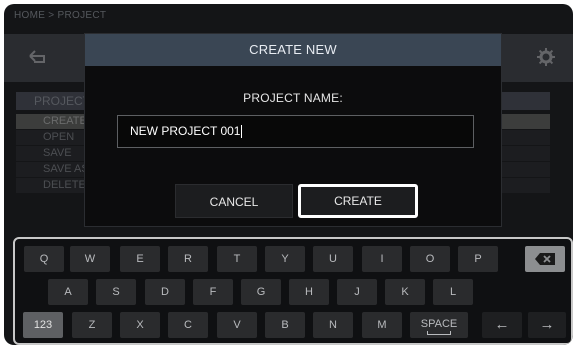  I want to click on key-r: R, so click(188, 259).